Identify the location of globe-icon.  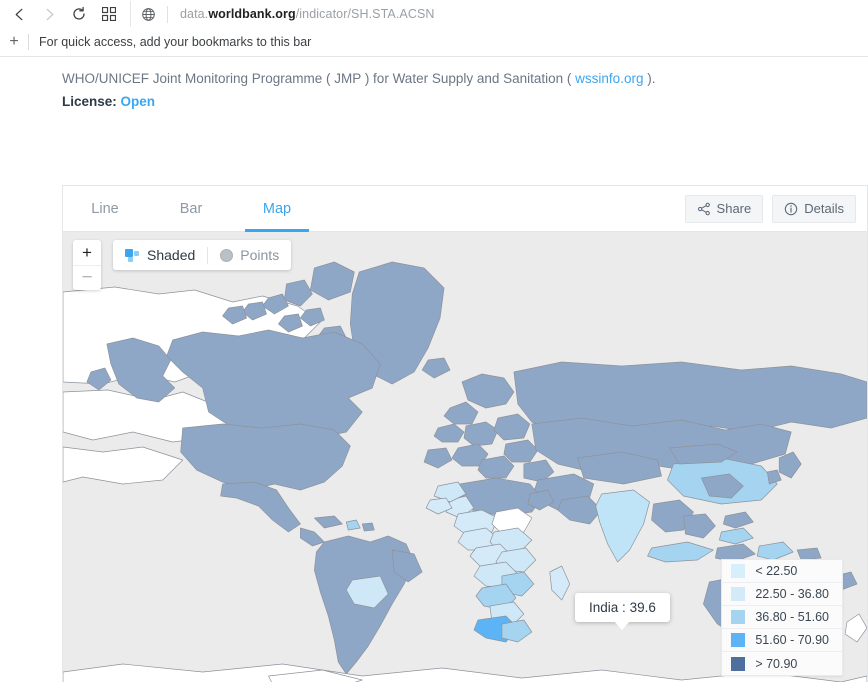
(148, 14).